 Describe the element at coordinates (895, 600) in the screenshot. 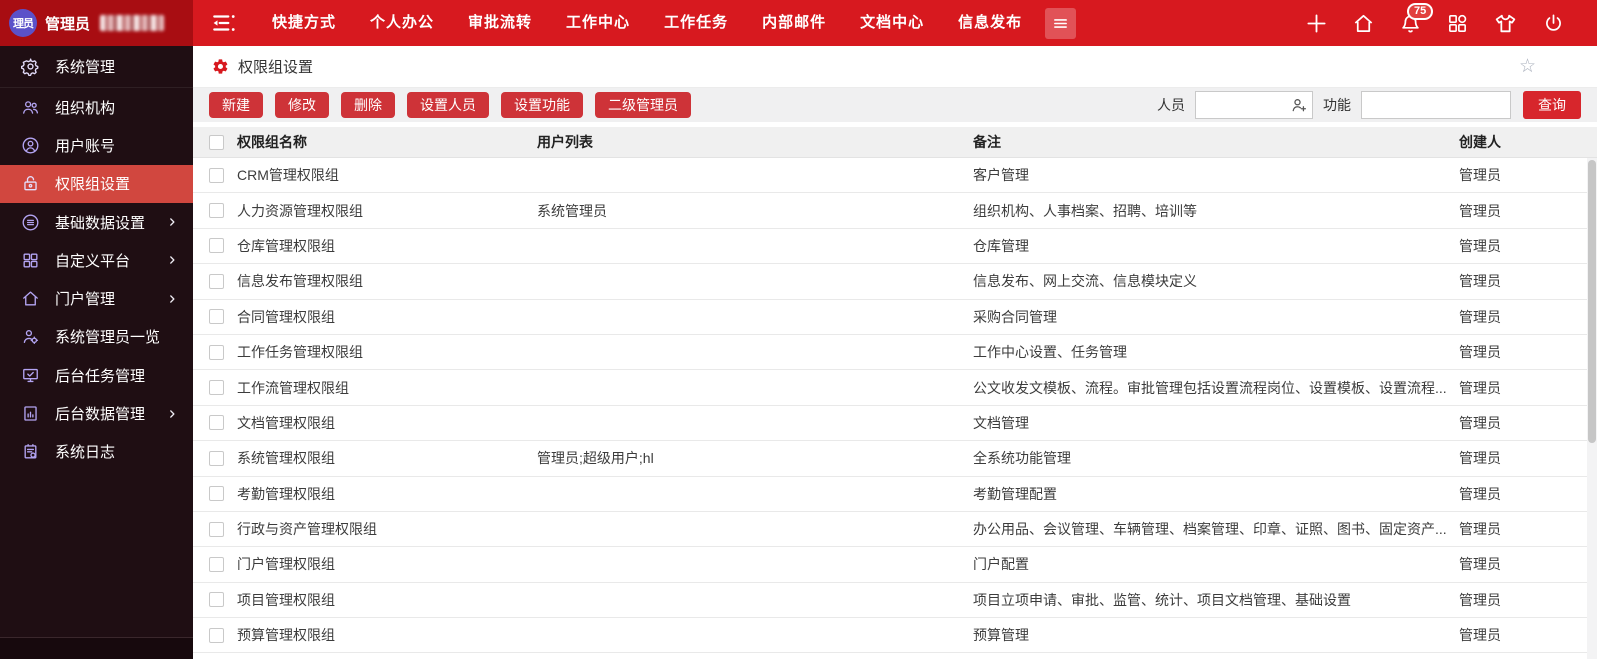

I see `table-row: 项目管理权限组 项目立项申请、审批、监管、统计、项目文档管理、基础设置 管理员` at that location.